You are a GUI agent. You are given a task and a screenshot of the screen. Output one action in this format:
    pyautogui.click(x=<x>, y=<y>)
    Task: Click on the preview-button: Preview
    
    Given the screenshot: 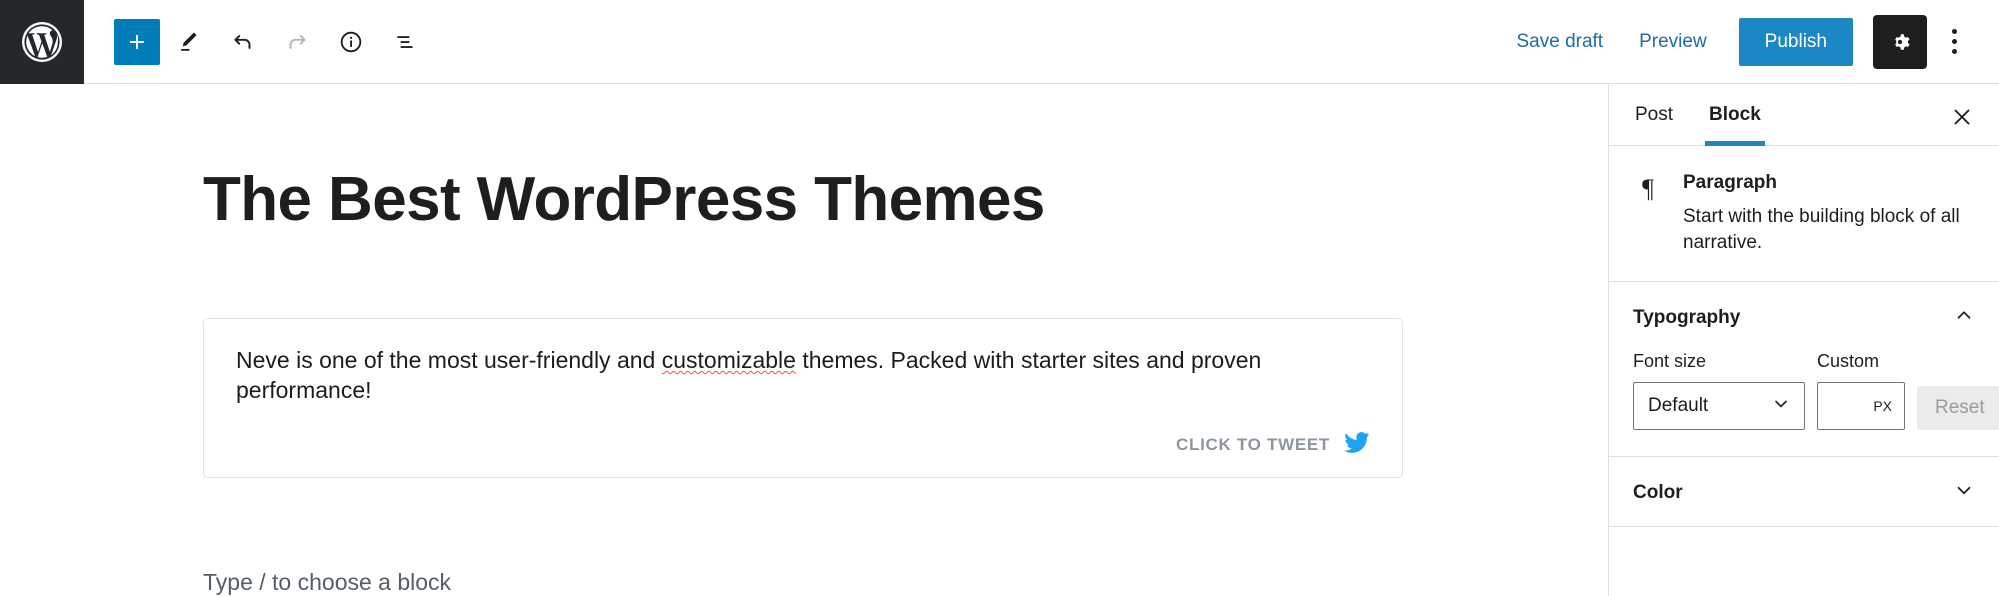 What is the action you would take?
    pyautogui.click(x=1673, y=42)
    